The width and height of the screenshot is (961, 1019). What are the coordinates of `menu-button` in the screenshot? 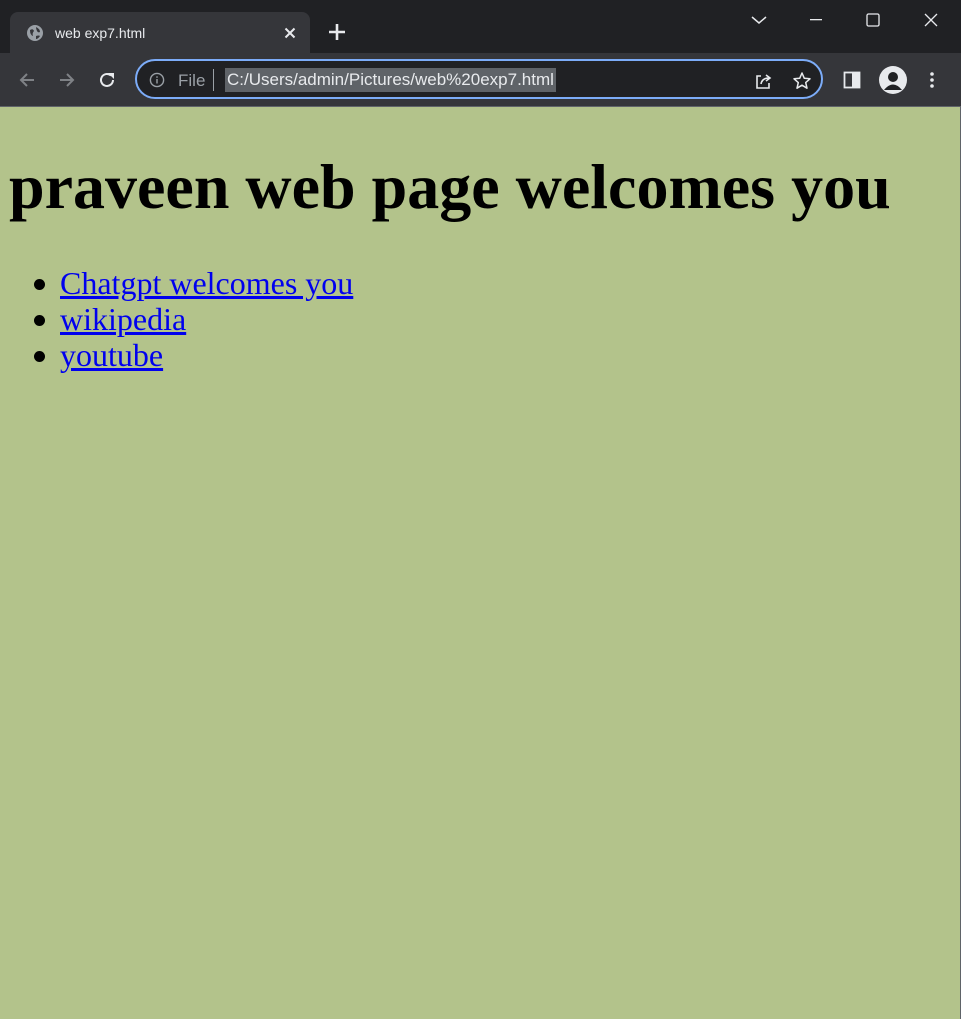 It's located at (932, 80).